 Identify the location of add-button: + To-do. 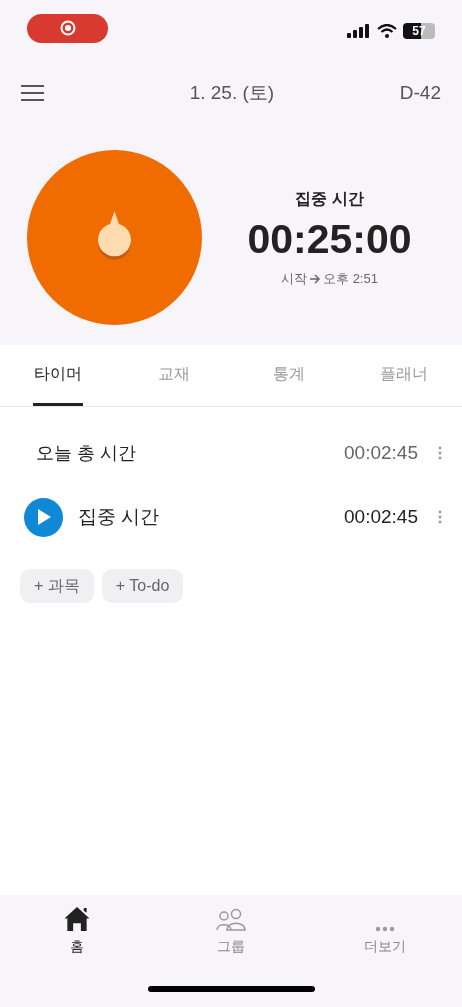
(142, 586).